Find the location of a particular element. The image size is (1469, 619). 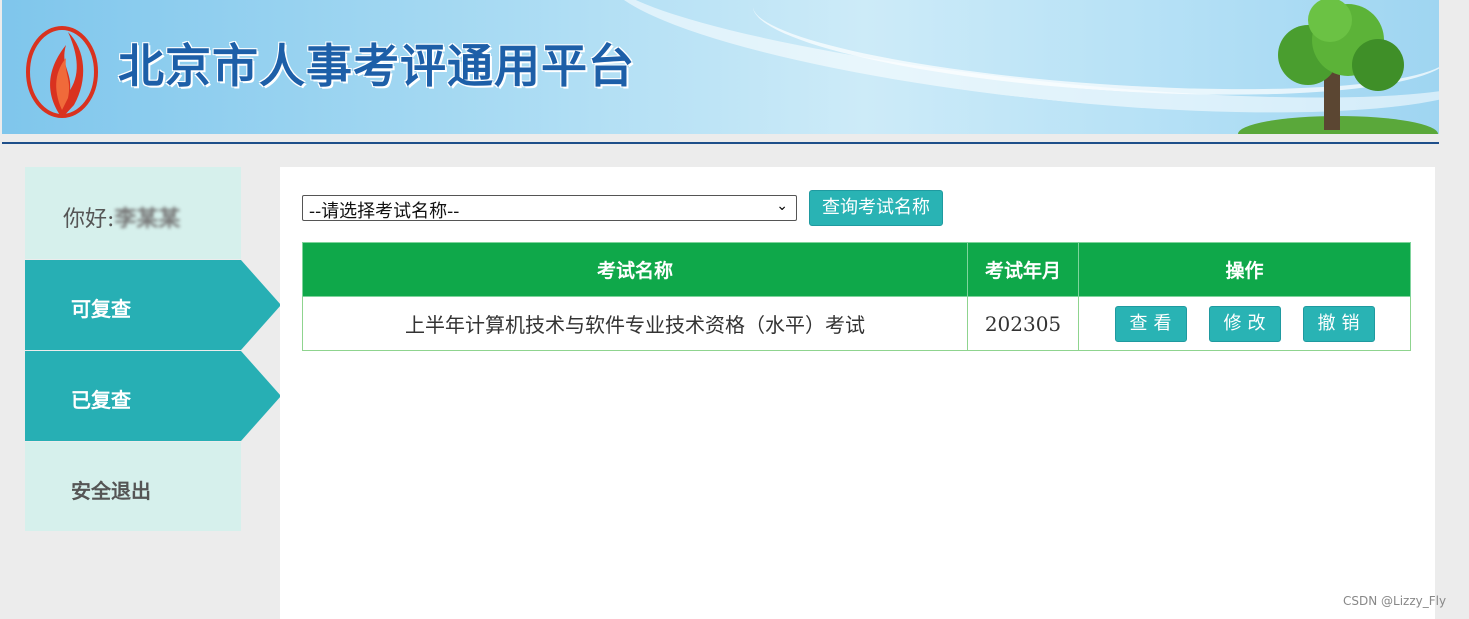

table-row: 上半年计算机技术与软件专业技术资格（水平）考试 202305 查看 修改 撤销 is located at coordinates (856, 323).